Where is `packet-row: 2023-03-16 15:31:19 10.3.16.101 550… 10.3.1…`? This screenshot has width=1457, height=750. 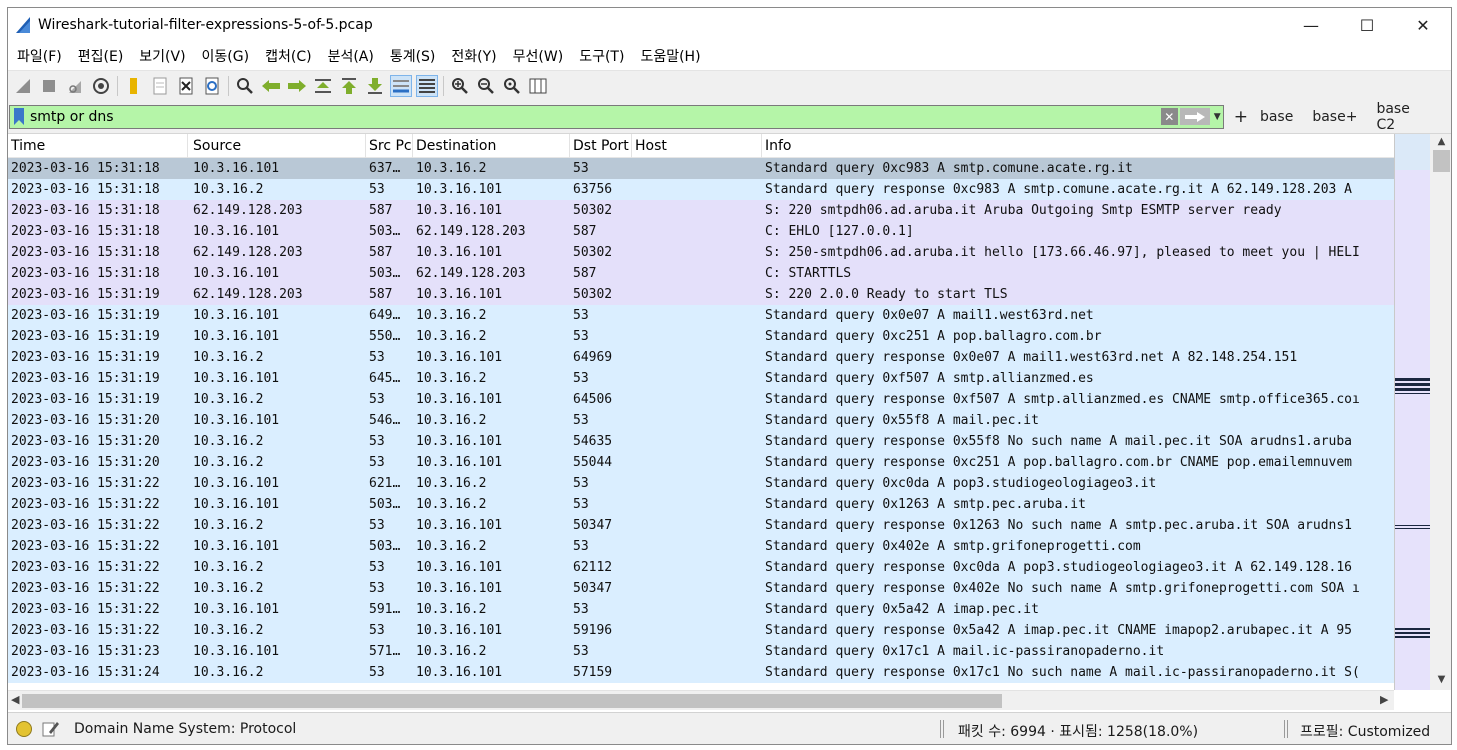 packet-row: 2023-03-16 15:31:19 10.3.16.101 550… 10.3.1… is located at coordinates (701, 336).